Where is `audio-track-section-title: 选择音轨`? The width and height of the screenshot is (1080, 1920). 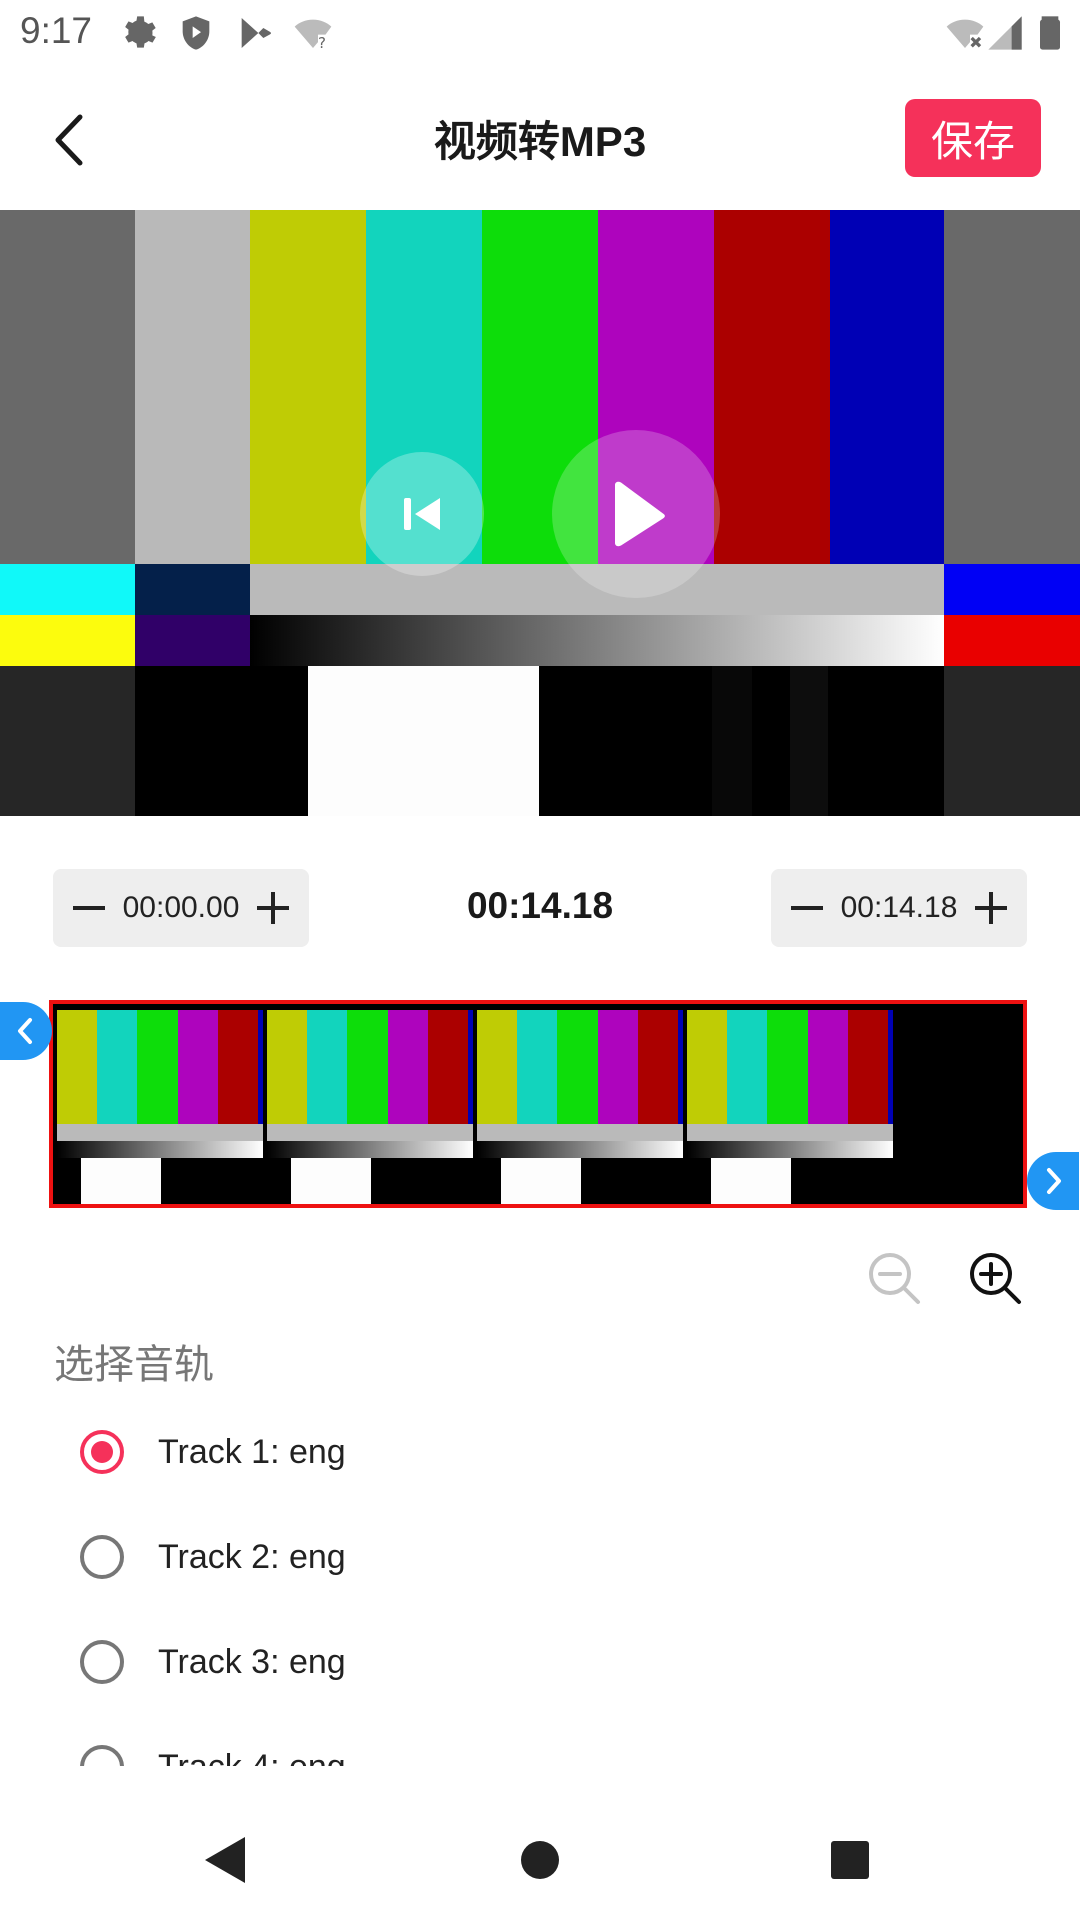 audio-track-section-title: 选择音轨 is located at coordinates (134, 1365).